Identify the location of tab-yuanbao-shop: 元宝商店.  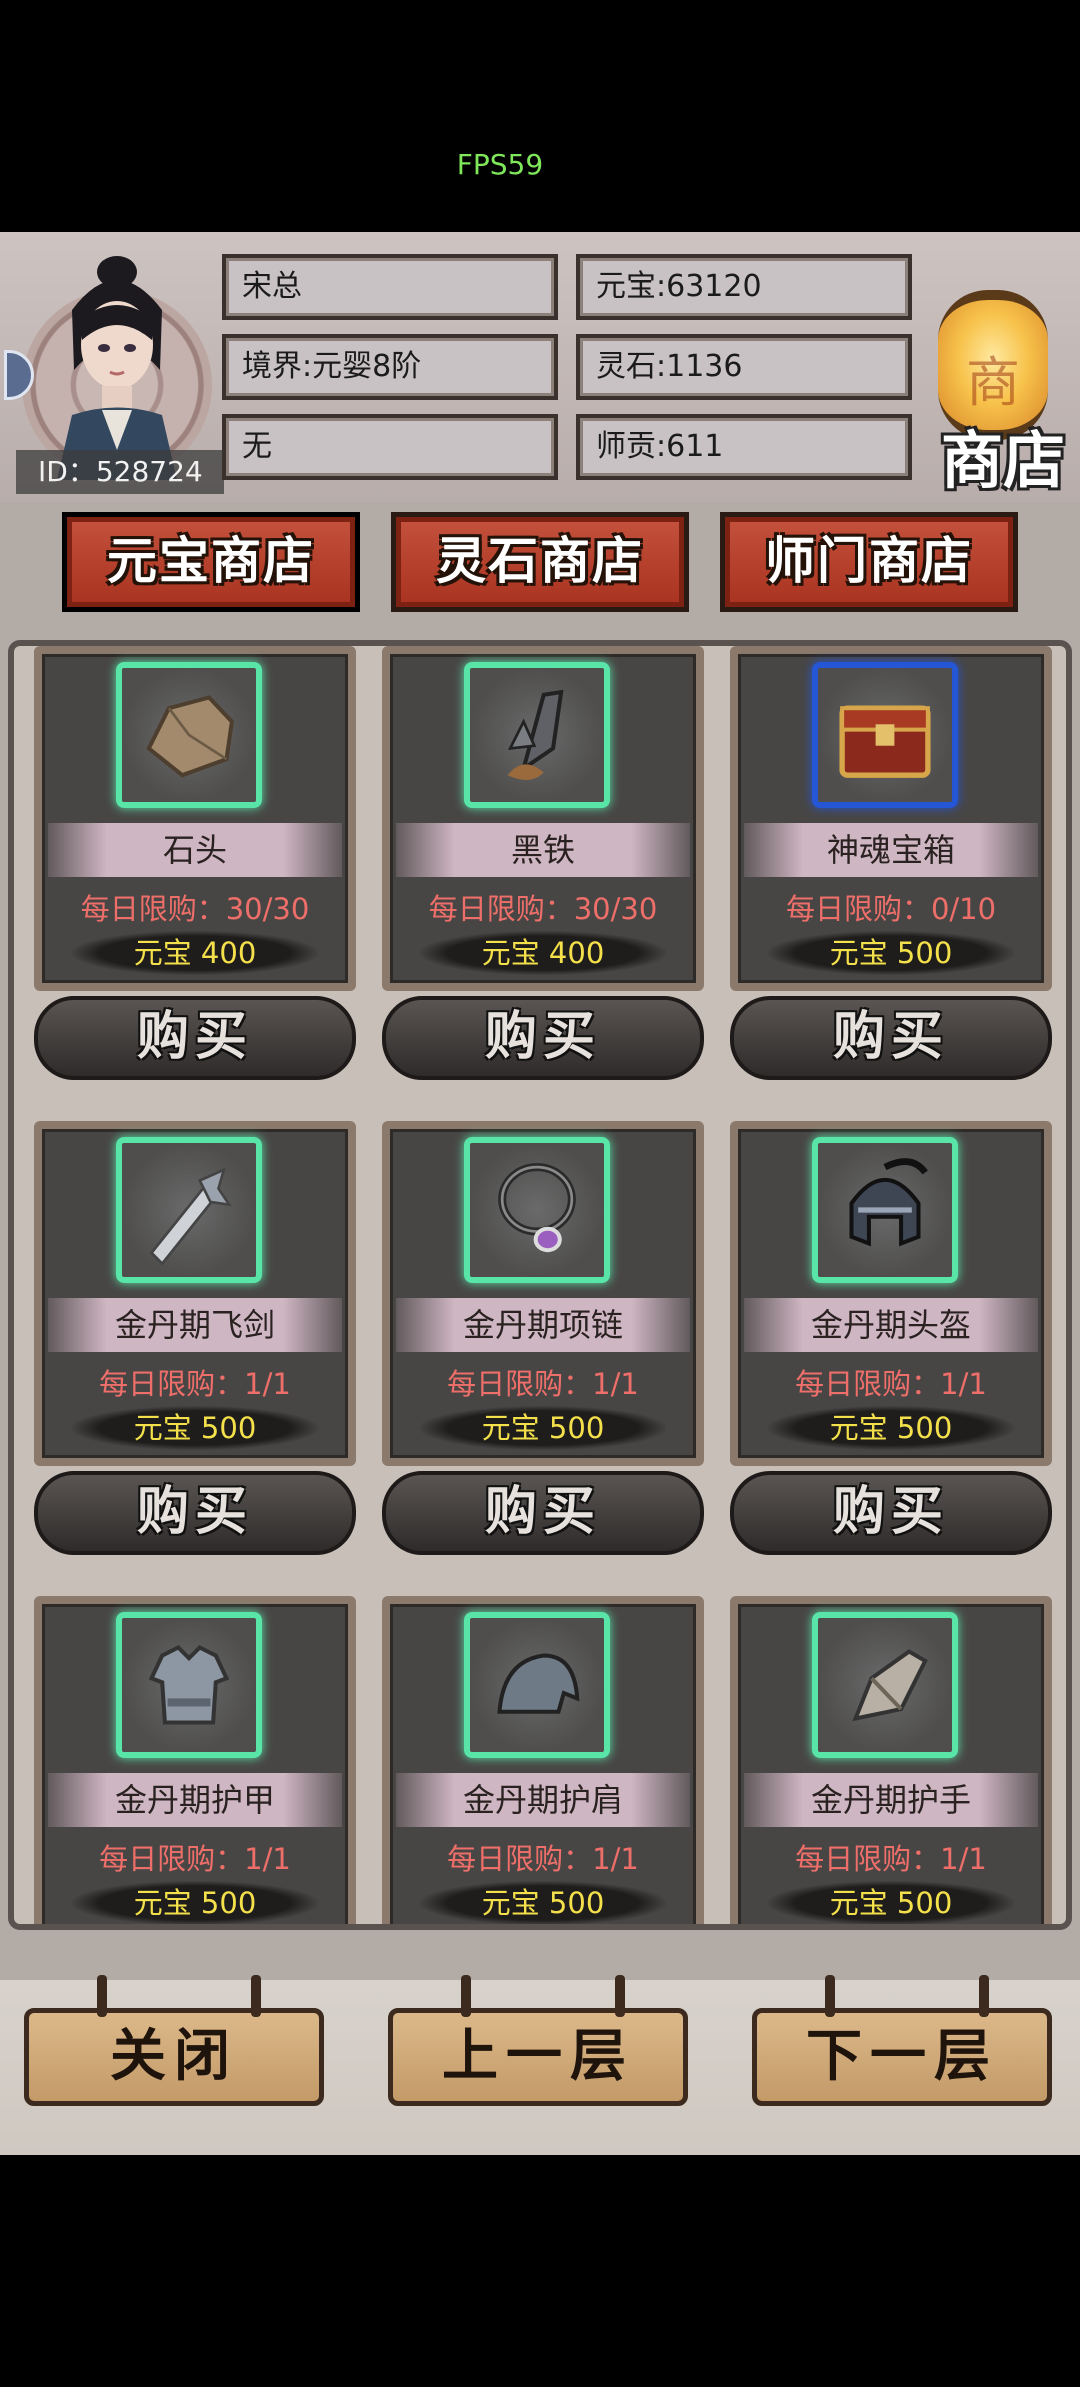
(211, 562).